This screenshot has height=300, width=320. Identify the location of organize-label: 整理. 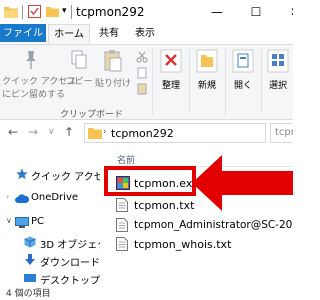
(170, 86).